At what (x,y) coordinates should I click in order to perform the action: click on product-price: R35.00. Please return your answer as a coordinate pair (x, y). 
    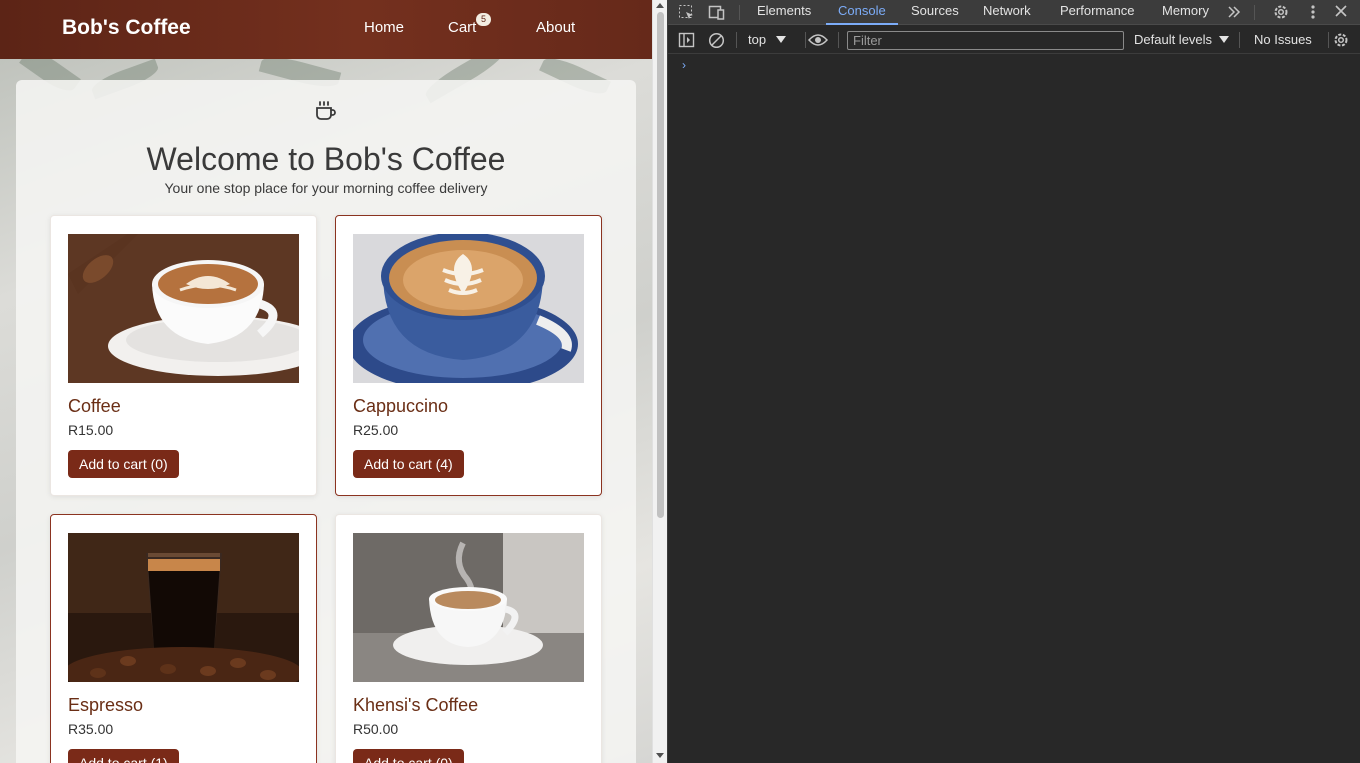
    Looking at the image, I should click on (91, 729).